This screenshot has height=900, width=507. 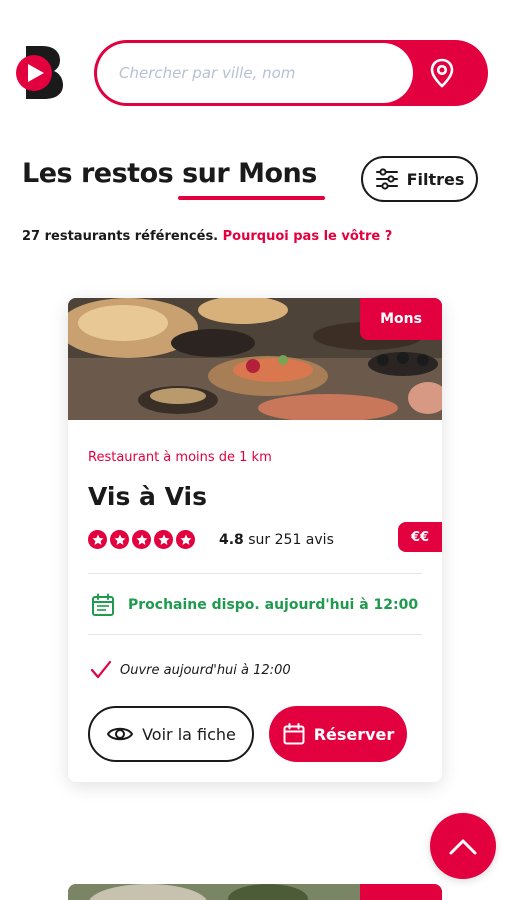 I want to click on rating-stars, so click(x=141, y=539).